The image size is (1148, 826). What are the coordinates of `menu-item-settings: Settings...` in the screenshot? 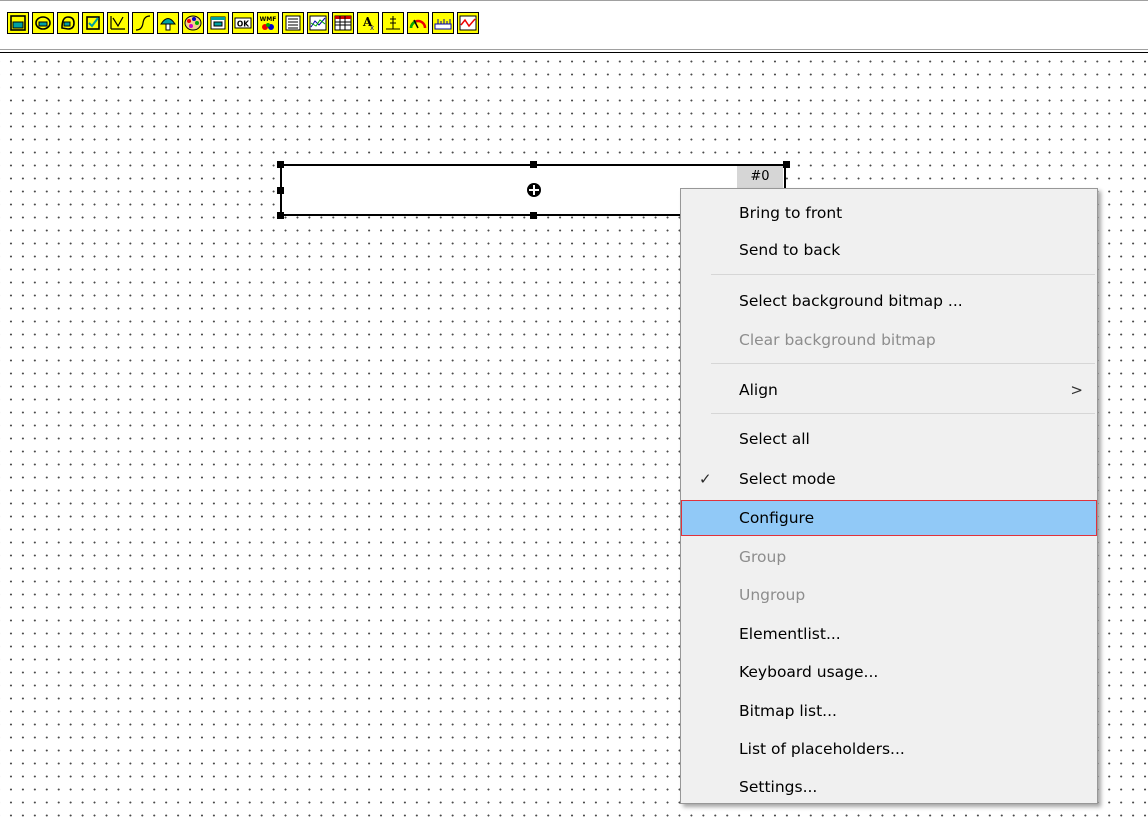 It's located at (889, 787).